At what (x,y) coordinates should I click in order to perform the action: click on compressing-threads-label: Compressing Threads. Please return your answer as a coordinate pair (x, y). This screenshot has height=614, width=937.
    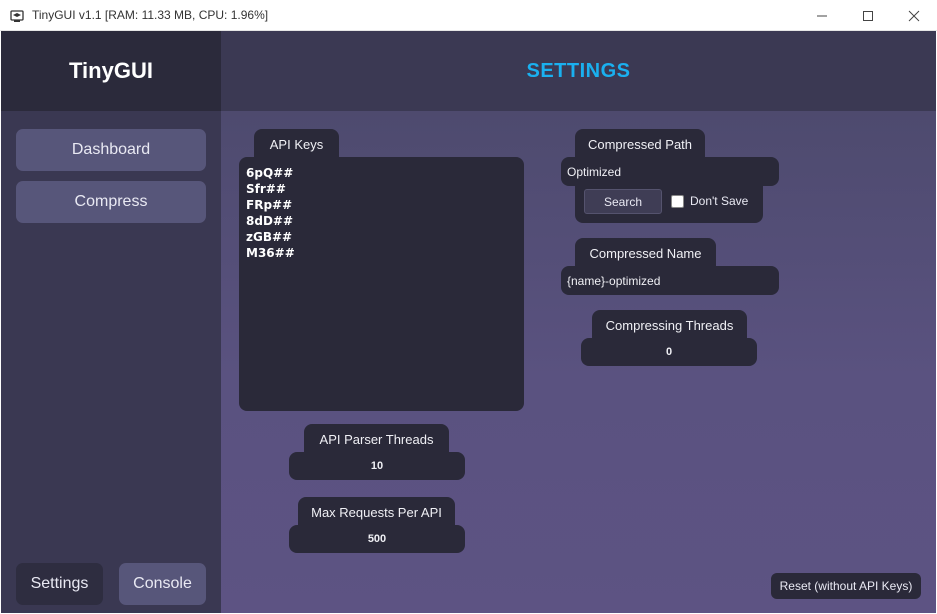
    Looking at the image, I should click on (669, 325).